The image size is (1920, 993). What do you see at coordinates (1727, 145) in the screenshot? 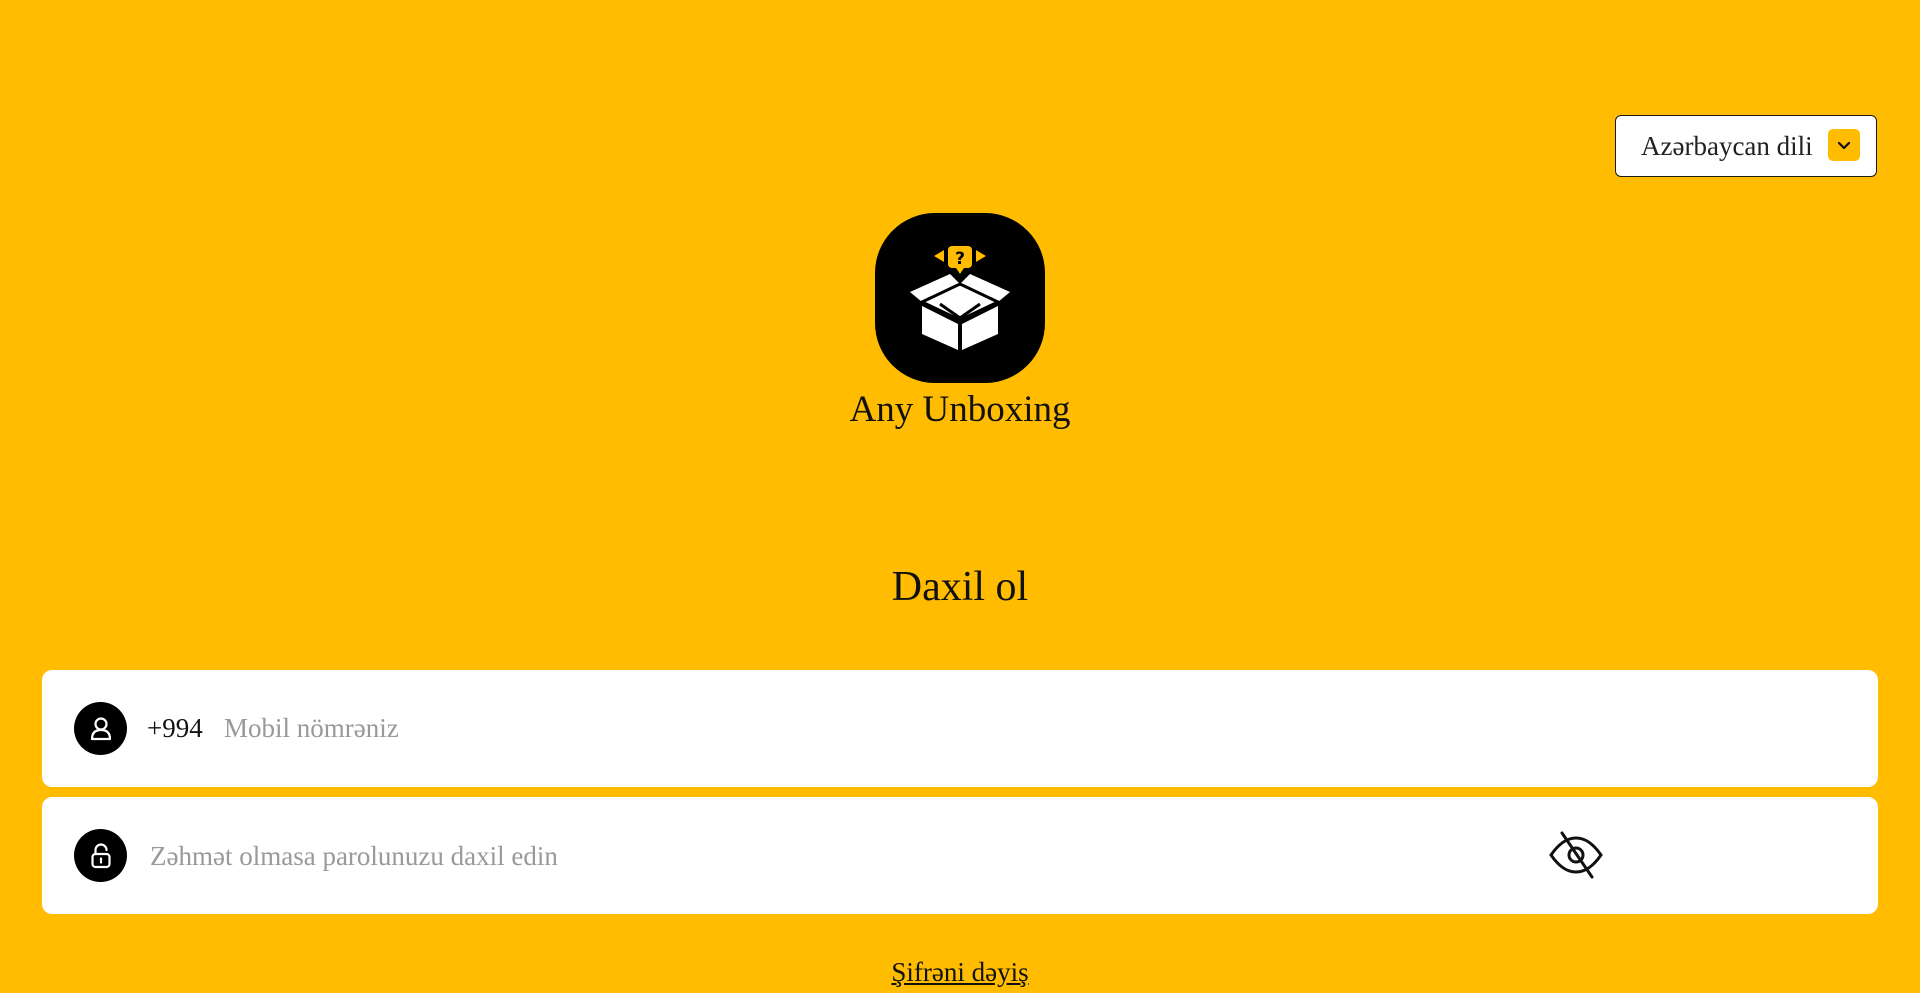
I see `language-select-value: Azərbaycan dili` at bounding box center [1727, 145].